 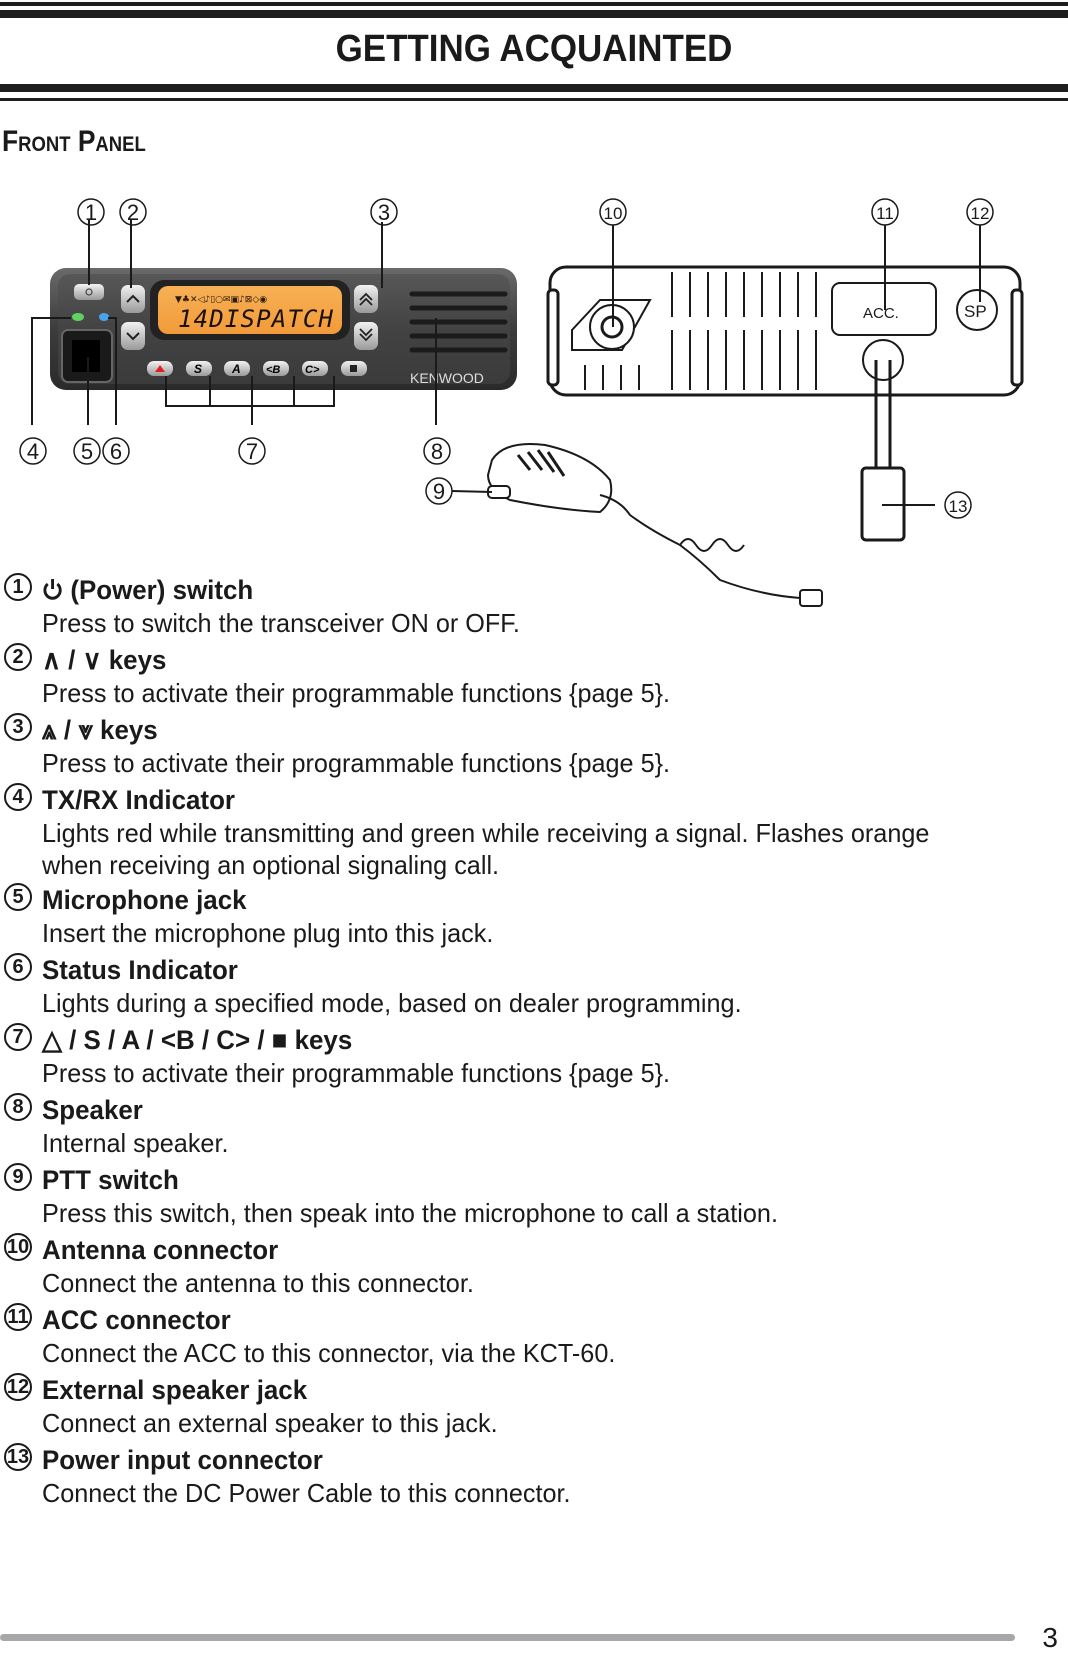 I want to click on svg-text: 4, so click(x=33, y=451).